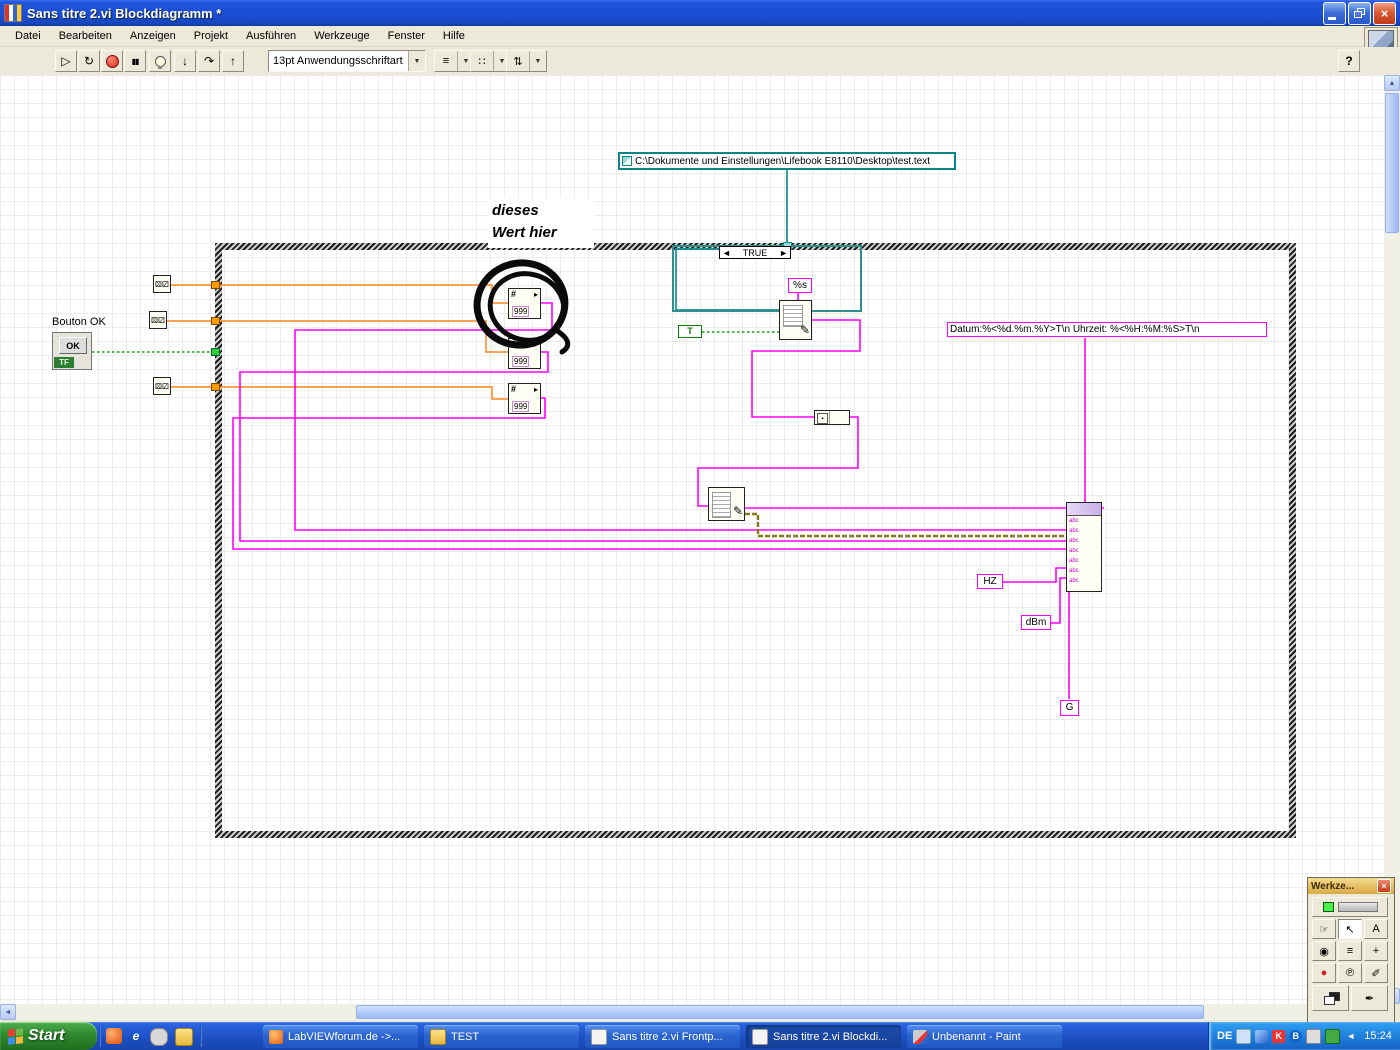 The image size is (1400, 1050). I want to click on task-button-paint: Unbenannt - Paint, so click(984, 1036).